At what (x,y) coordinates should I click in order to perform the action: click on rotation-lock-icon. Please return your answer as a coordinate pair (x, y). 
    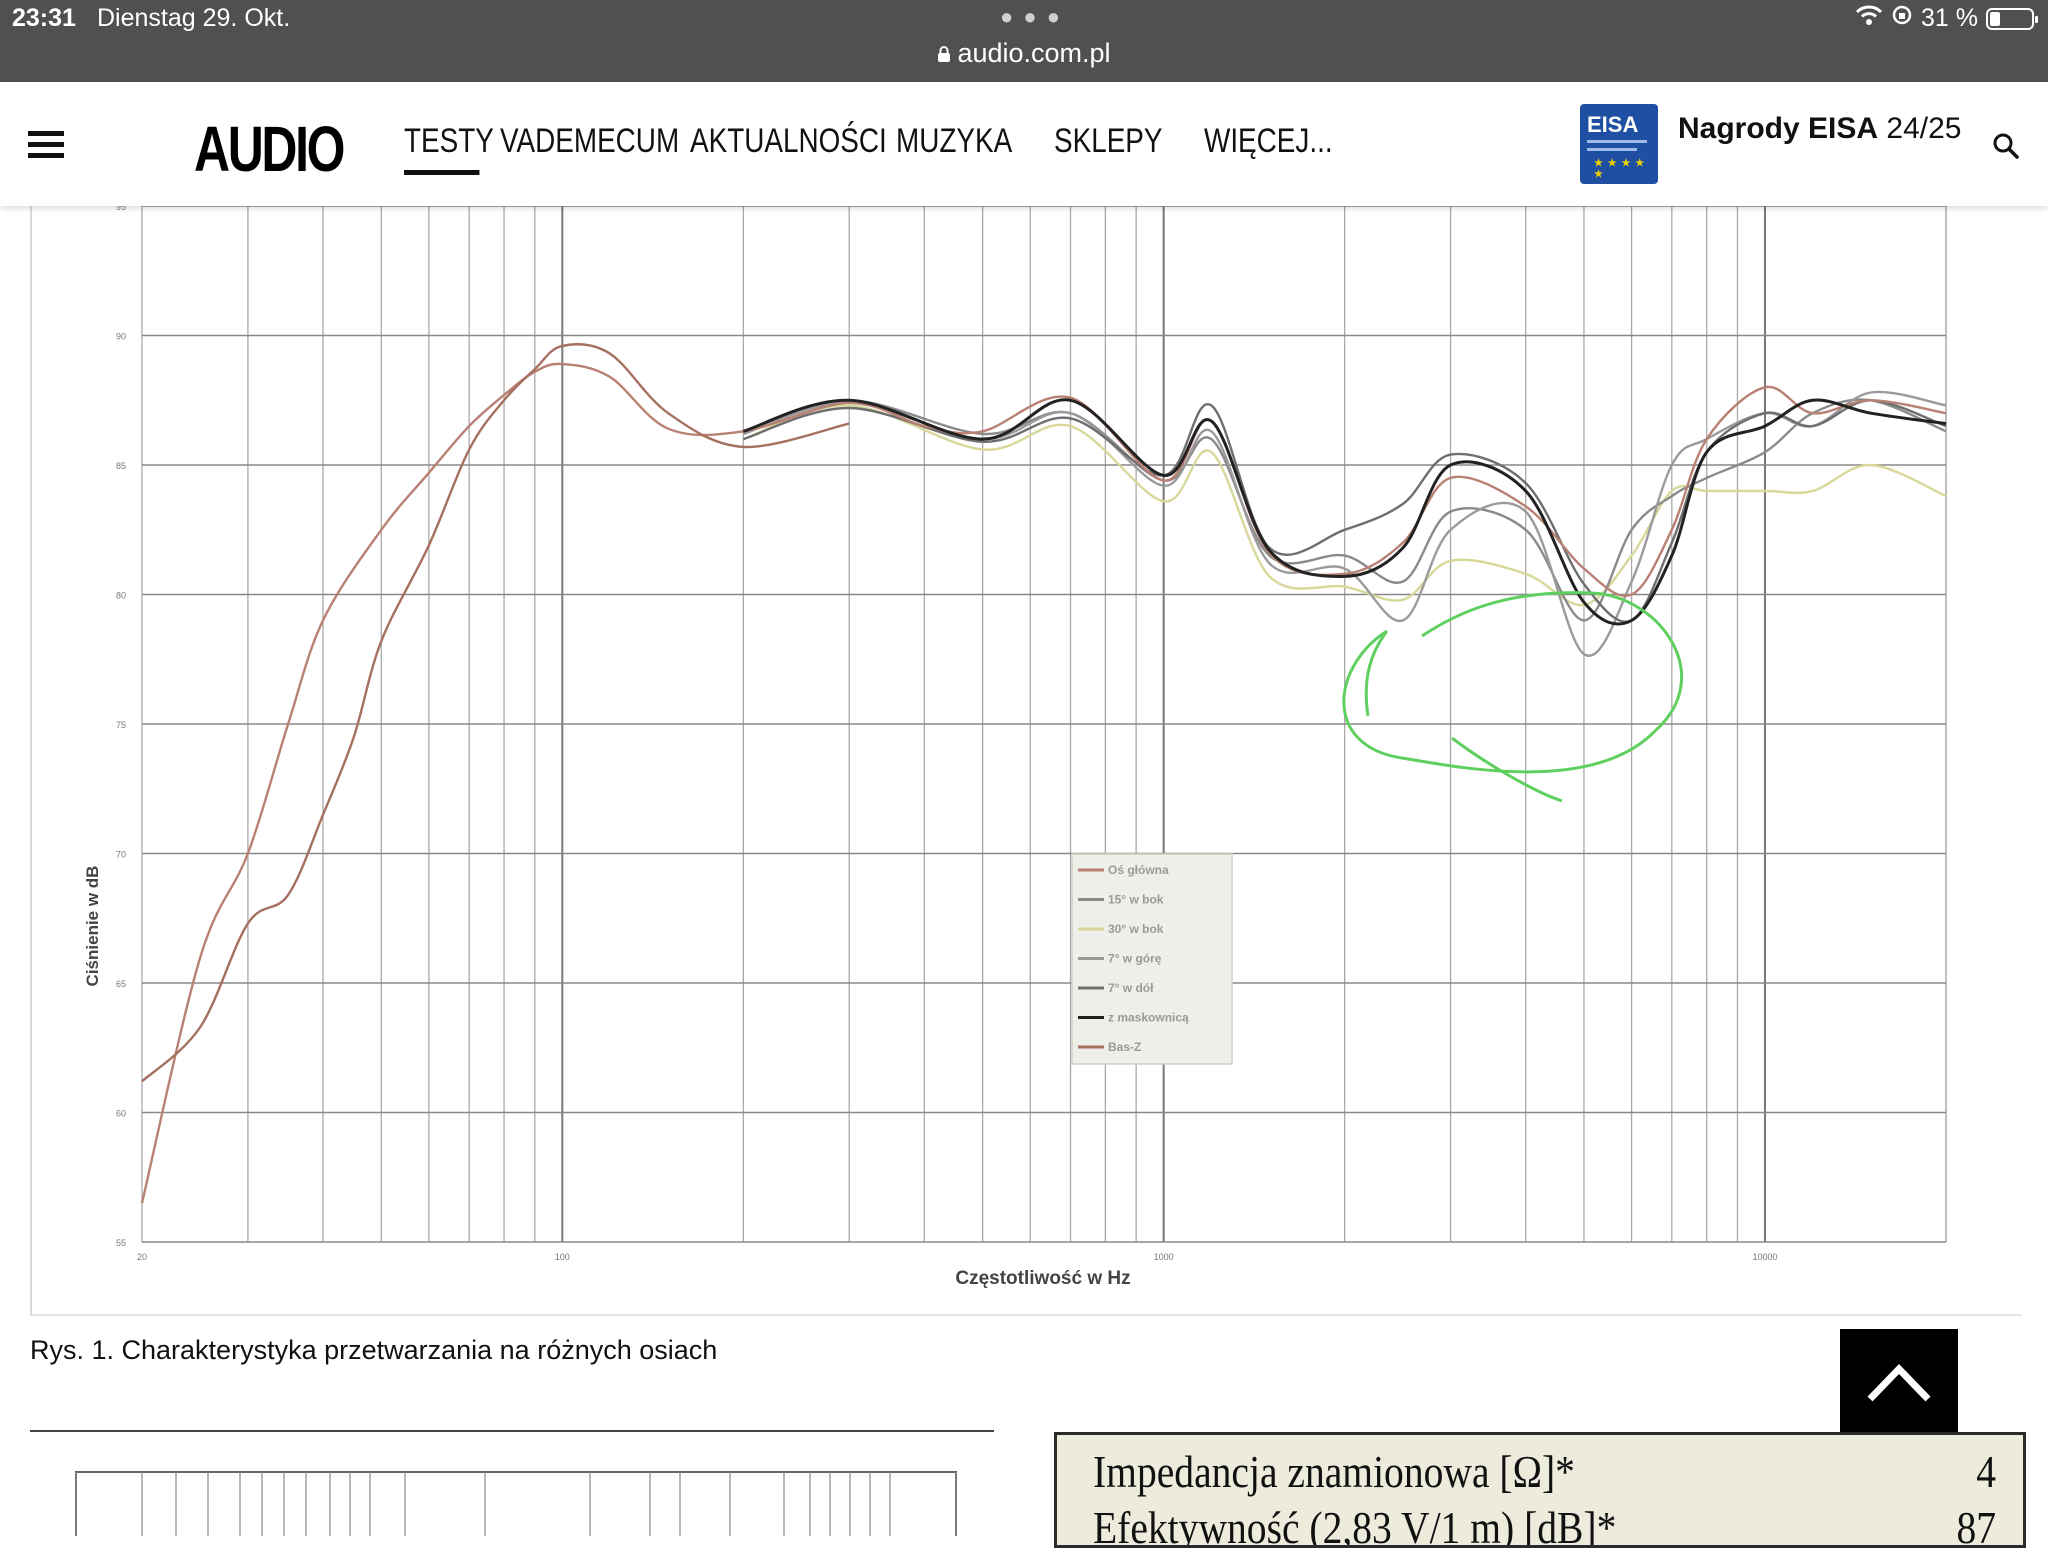
    Looking at the image, I should click on (1902, 18).